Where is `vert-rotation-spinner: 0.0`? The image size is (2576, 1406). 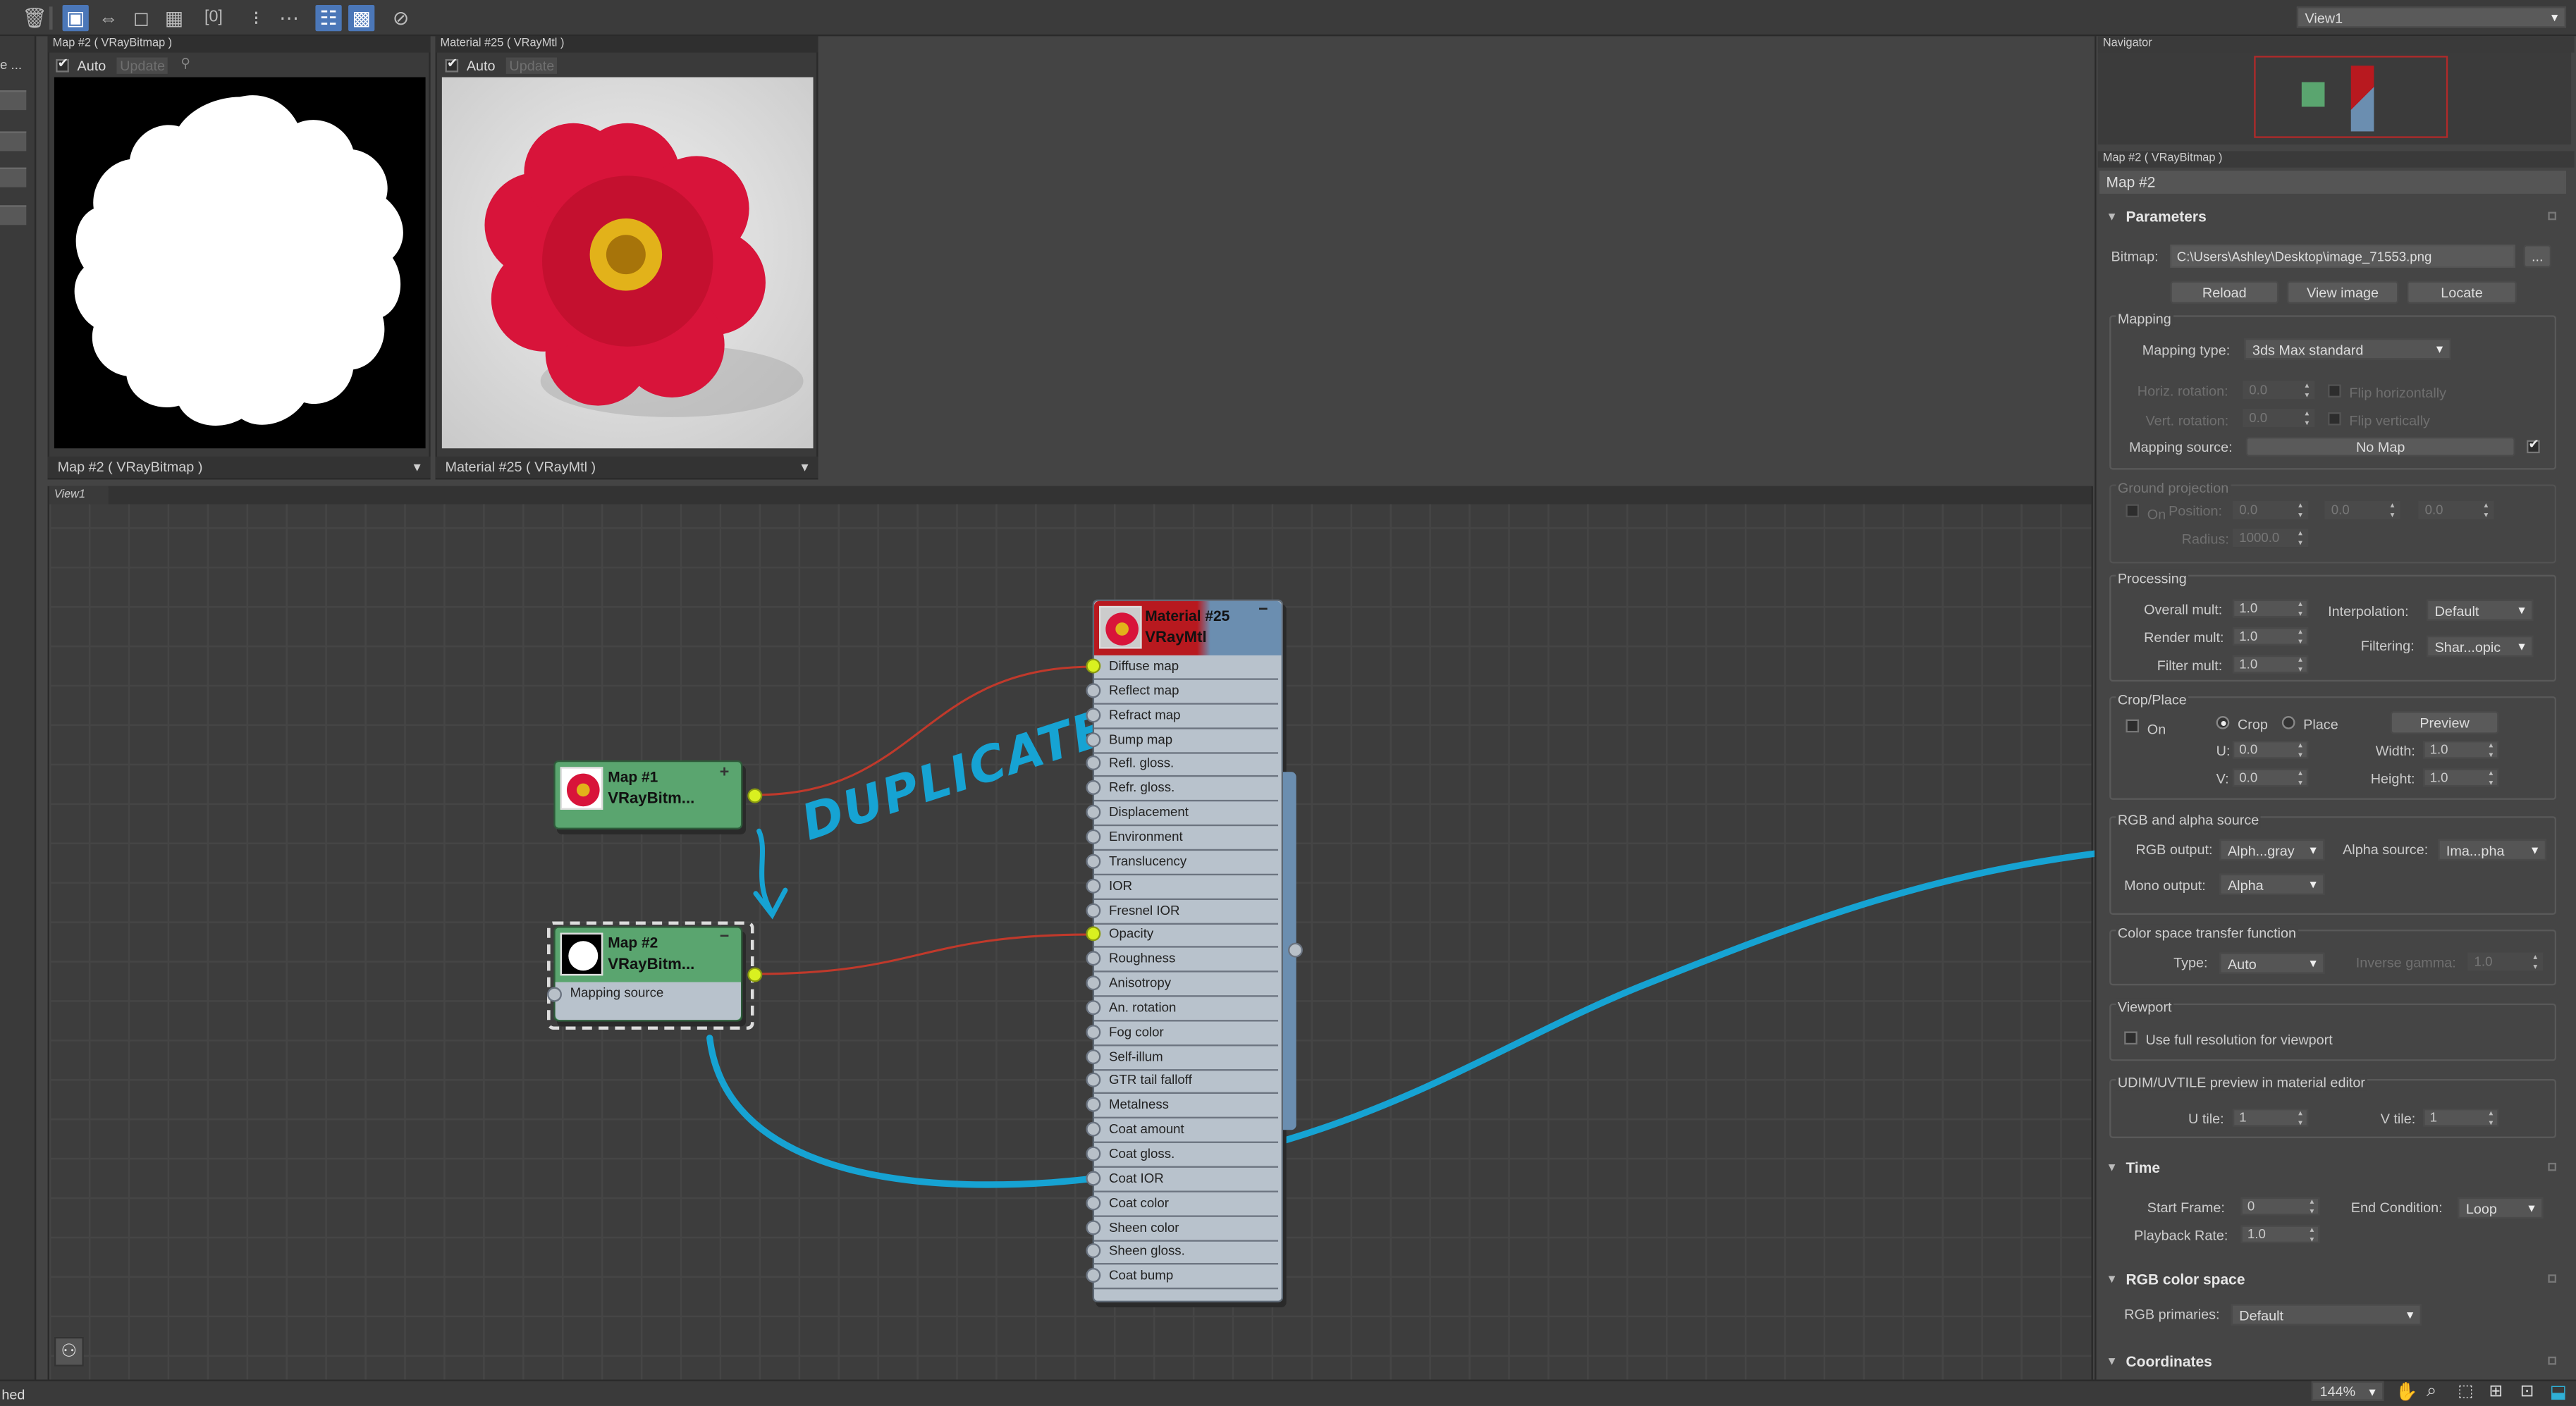
vert-rotation-spinner: 0.0 is located at coordinates (2278, 418).